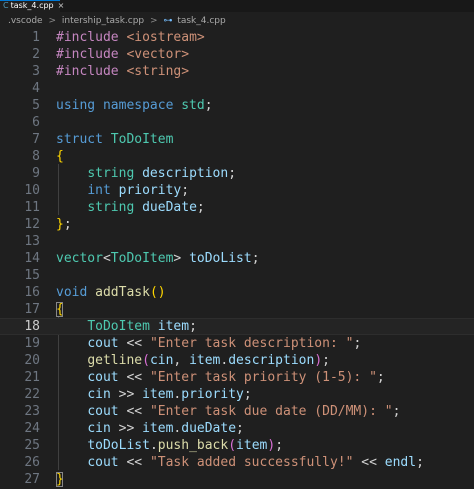 The width and height of the screenshot is (474, 489). Describe the element at coordinates (158, 54) in the screenshot. I see `code-token: <vector>` at that location.